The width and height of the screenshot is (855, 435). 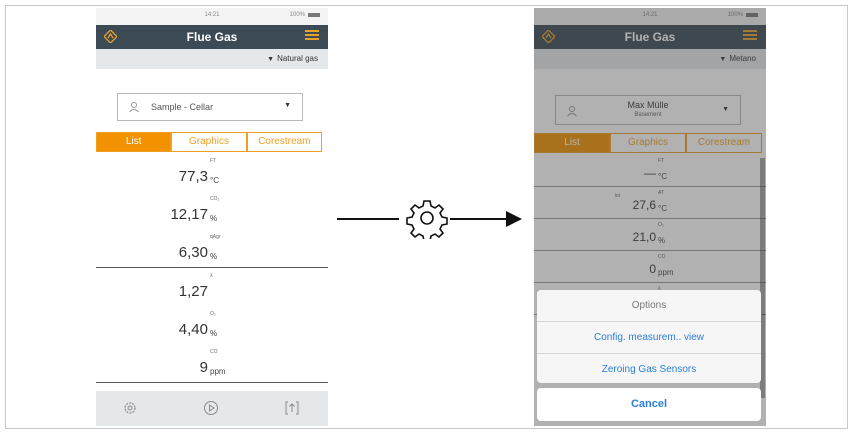 What do you see at coordinates (212, 325) in the screenshot?
I see `reading-row: 4,40 O₂ %` at bounding box center [212, 325].